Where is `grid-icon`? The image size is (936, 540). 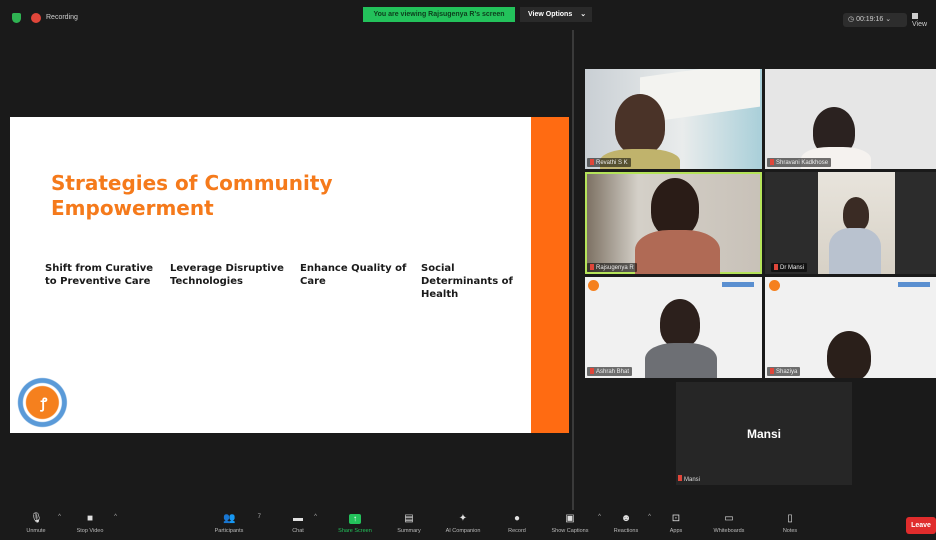 grid-icon is located at coordinates (915, 16).